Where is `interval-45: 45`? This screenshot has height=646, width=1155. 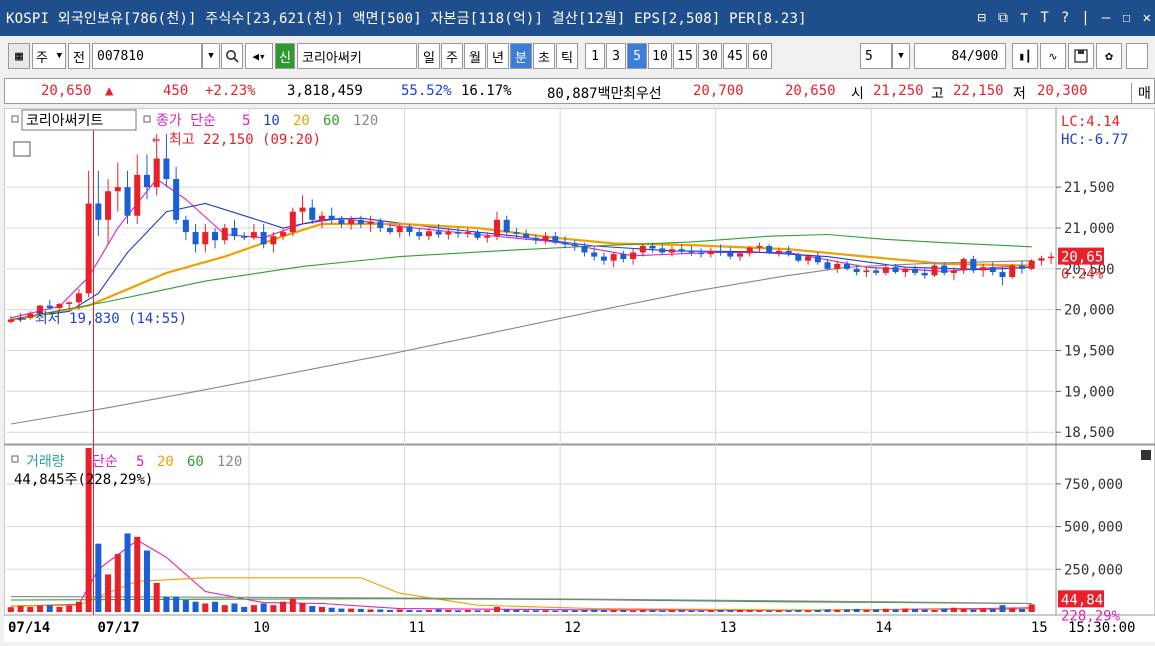
interval-45: 45 is located at coordinates (735, 56).